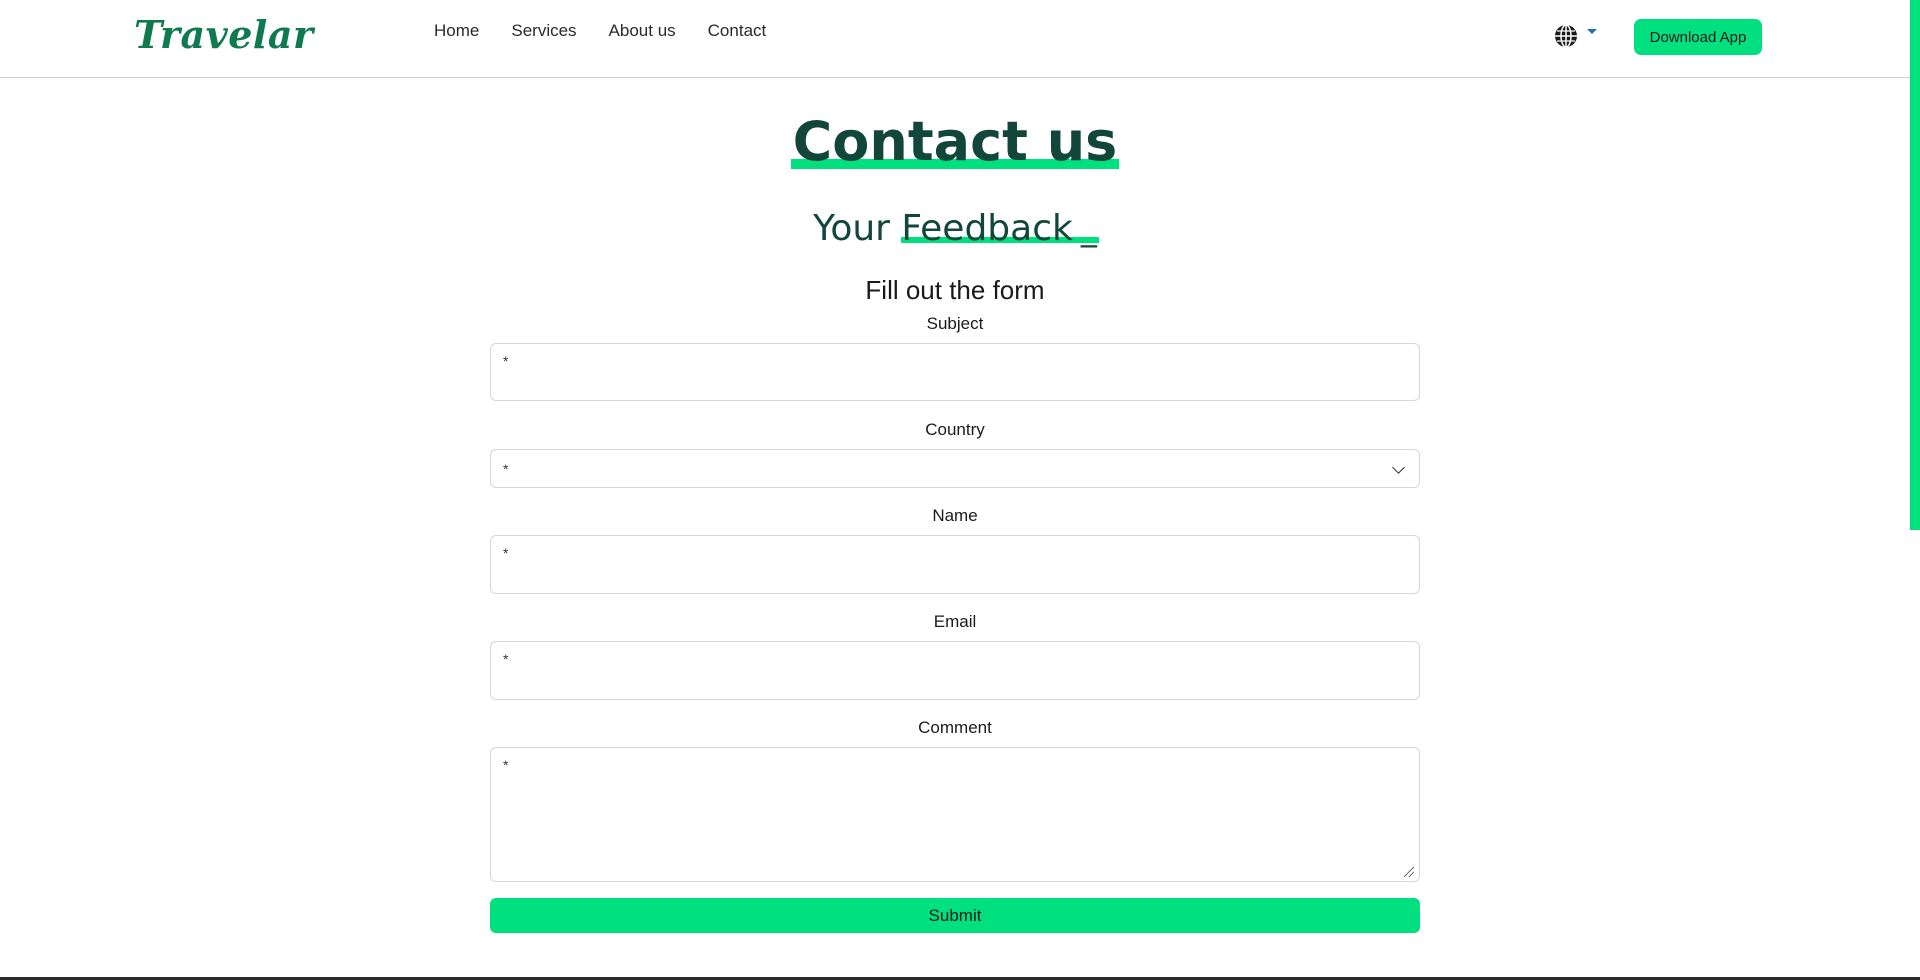  What do you see at coordinates (1566, 36) in the screenshot?
I see `globe-icon` at bounding box center [1566, 36].